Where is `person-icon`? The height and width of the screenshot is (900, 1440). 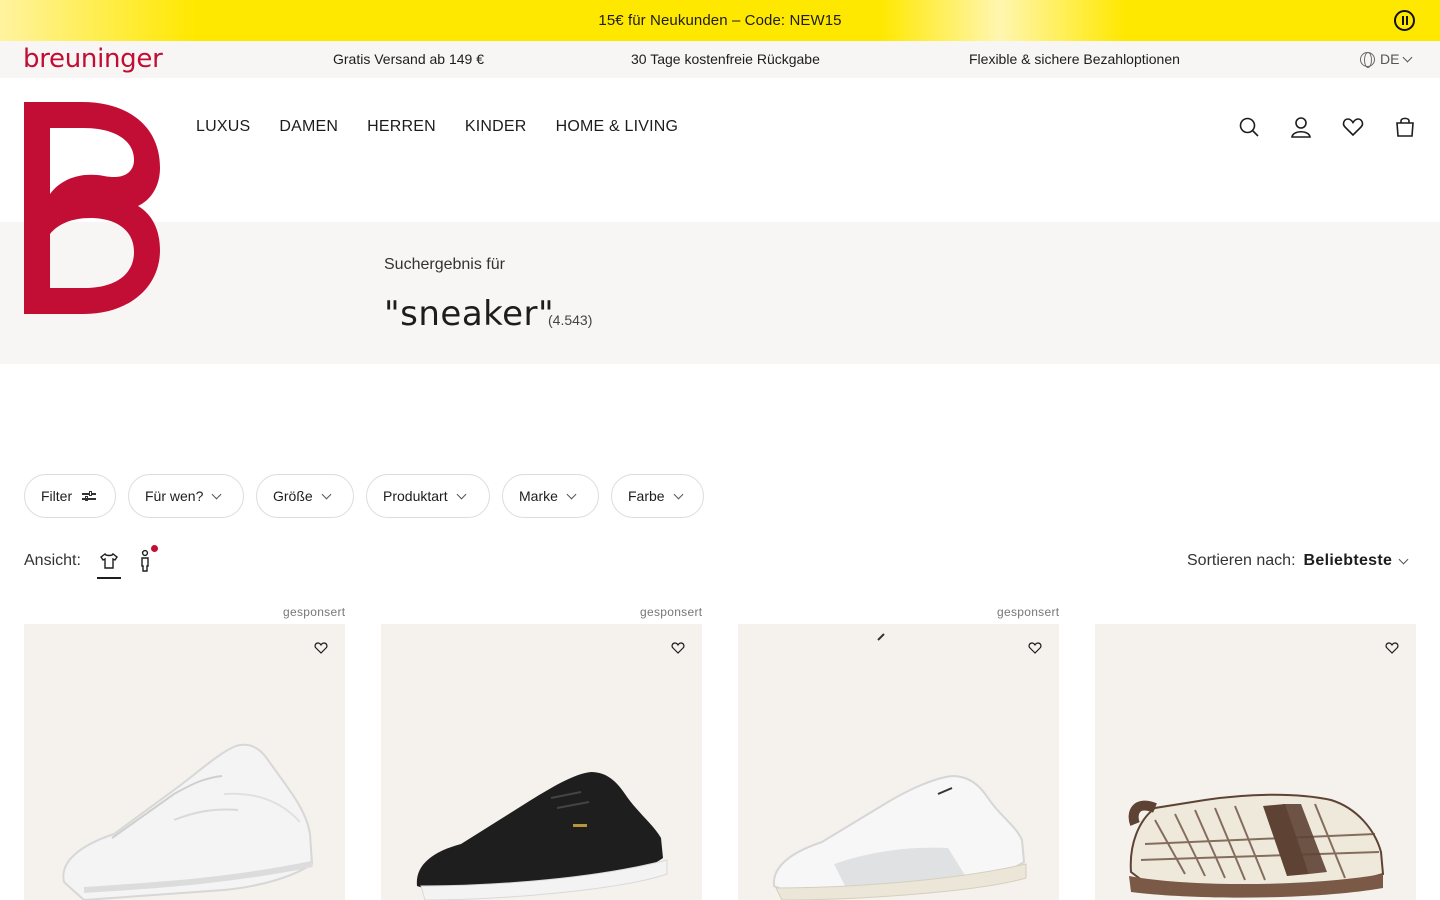
person-icon is located at coordinates (145, 560).